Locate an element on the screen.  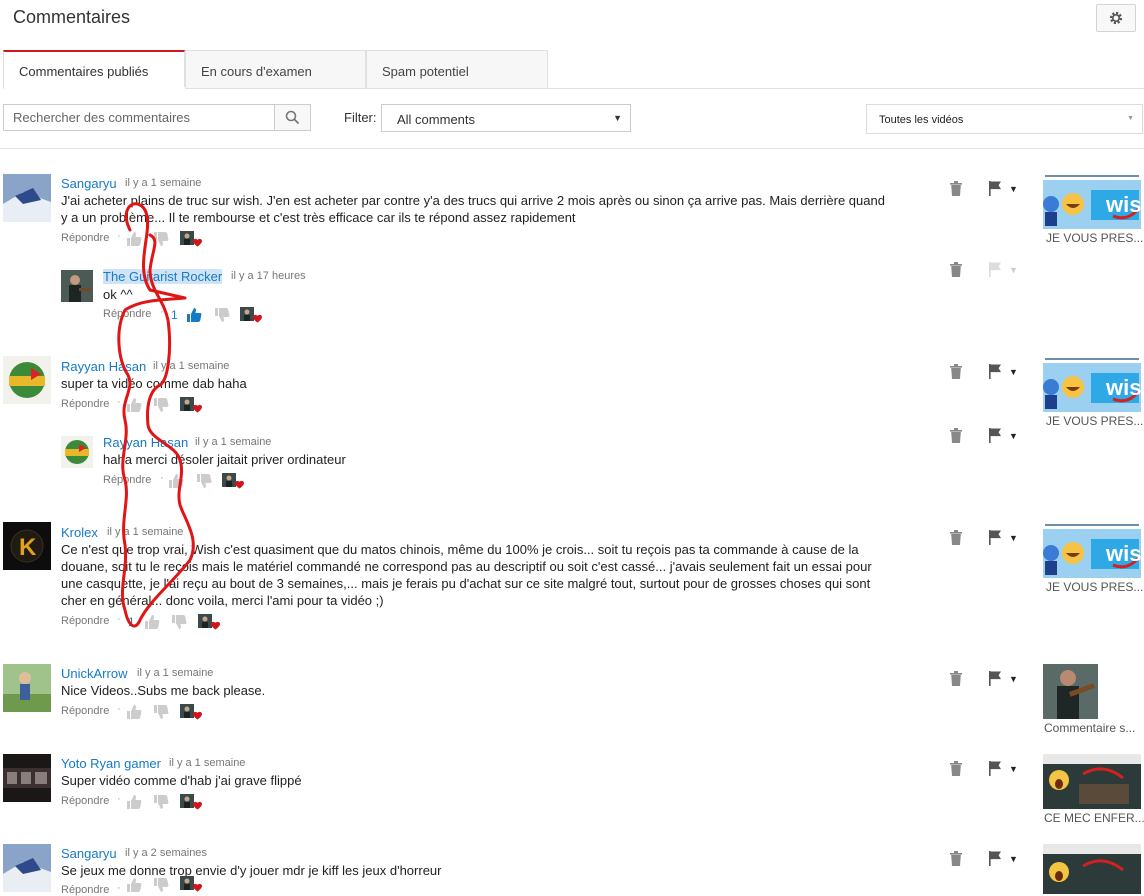
comment-time: il y a 2 semaines is located at coordinates (166, 853).